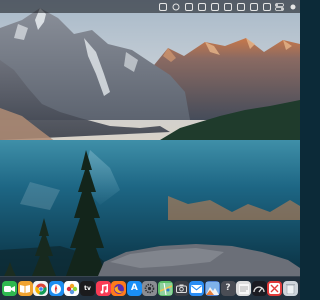 The height and width of the screenshot is (300, 320). What do you see at coordinates (134, 288) in the screenshot?
I see `dock-app-app-store-icon: A` at bounding box center [134, 288].